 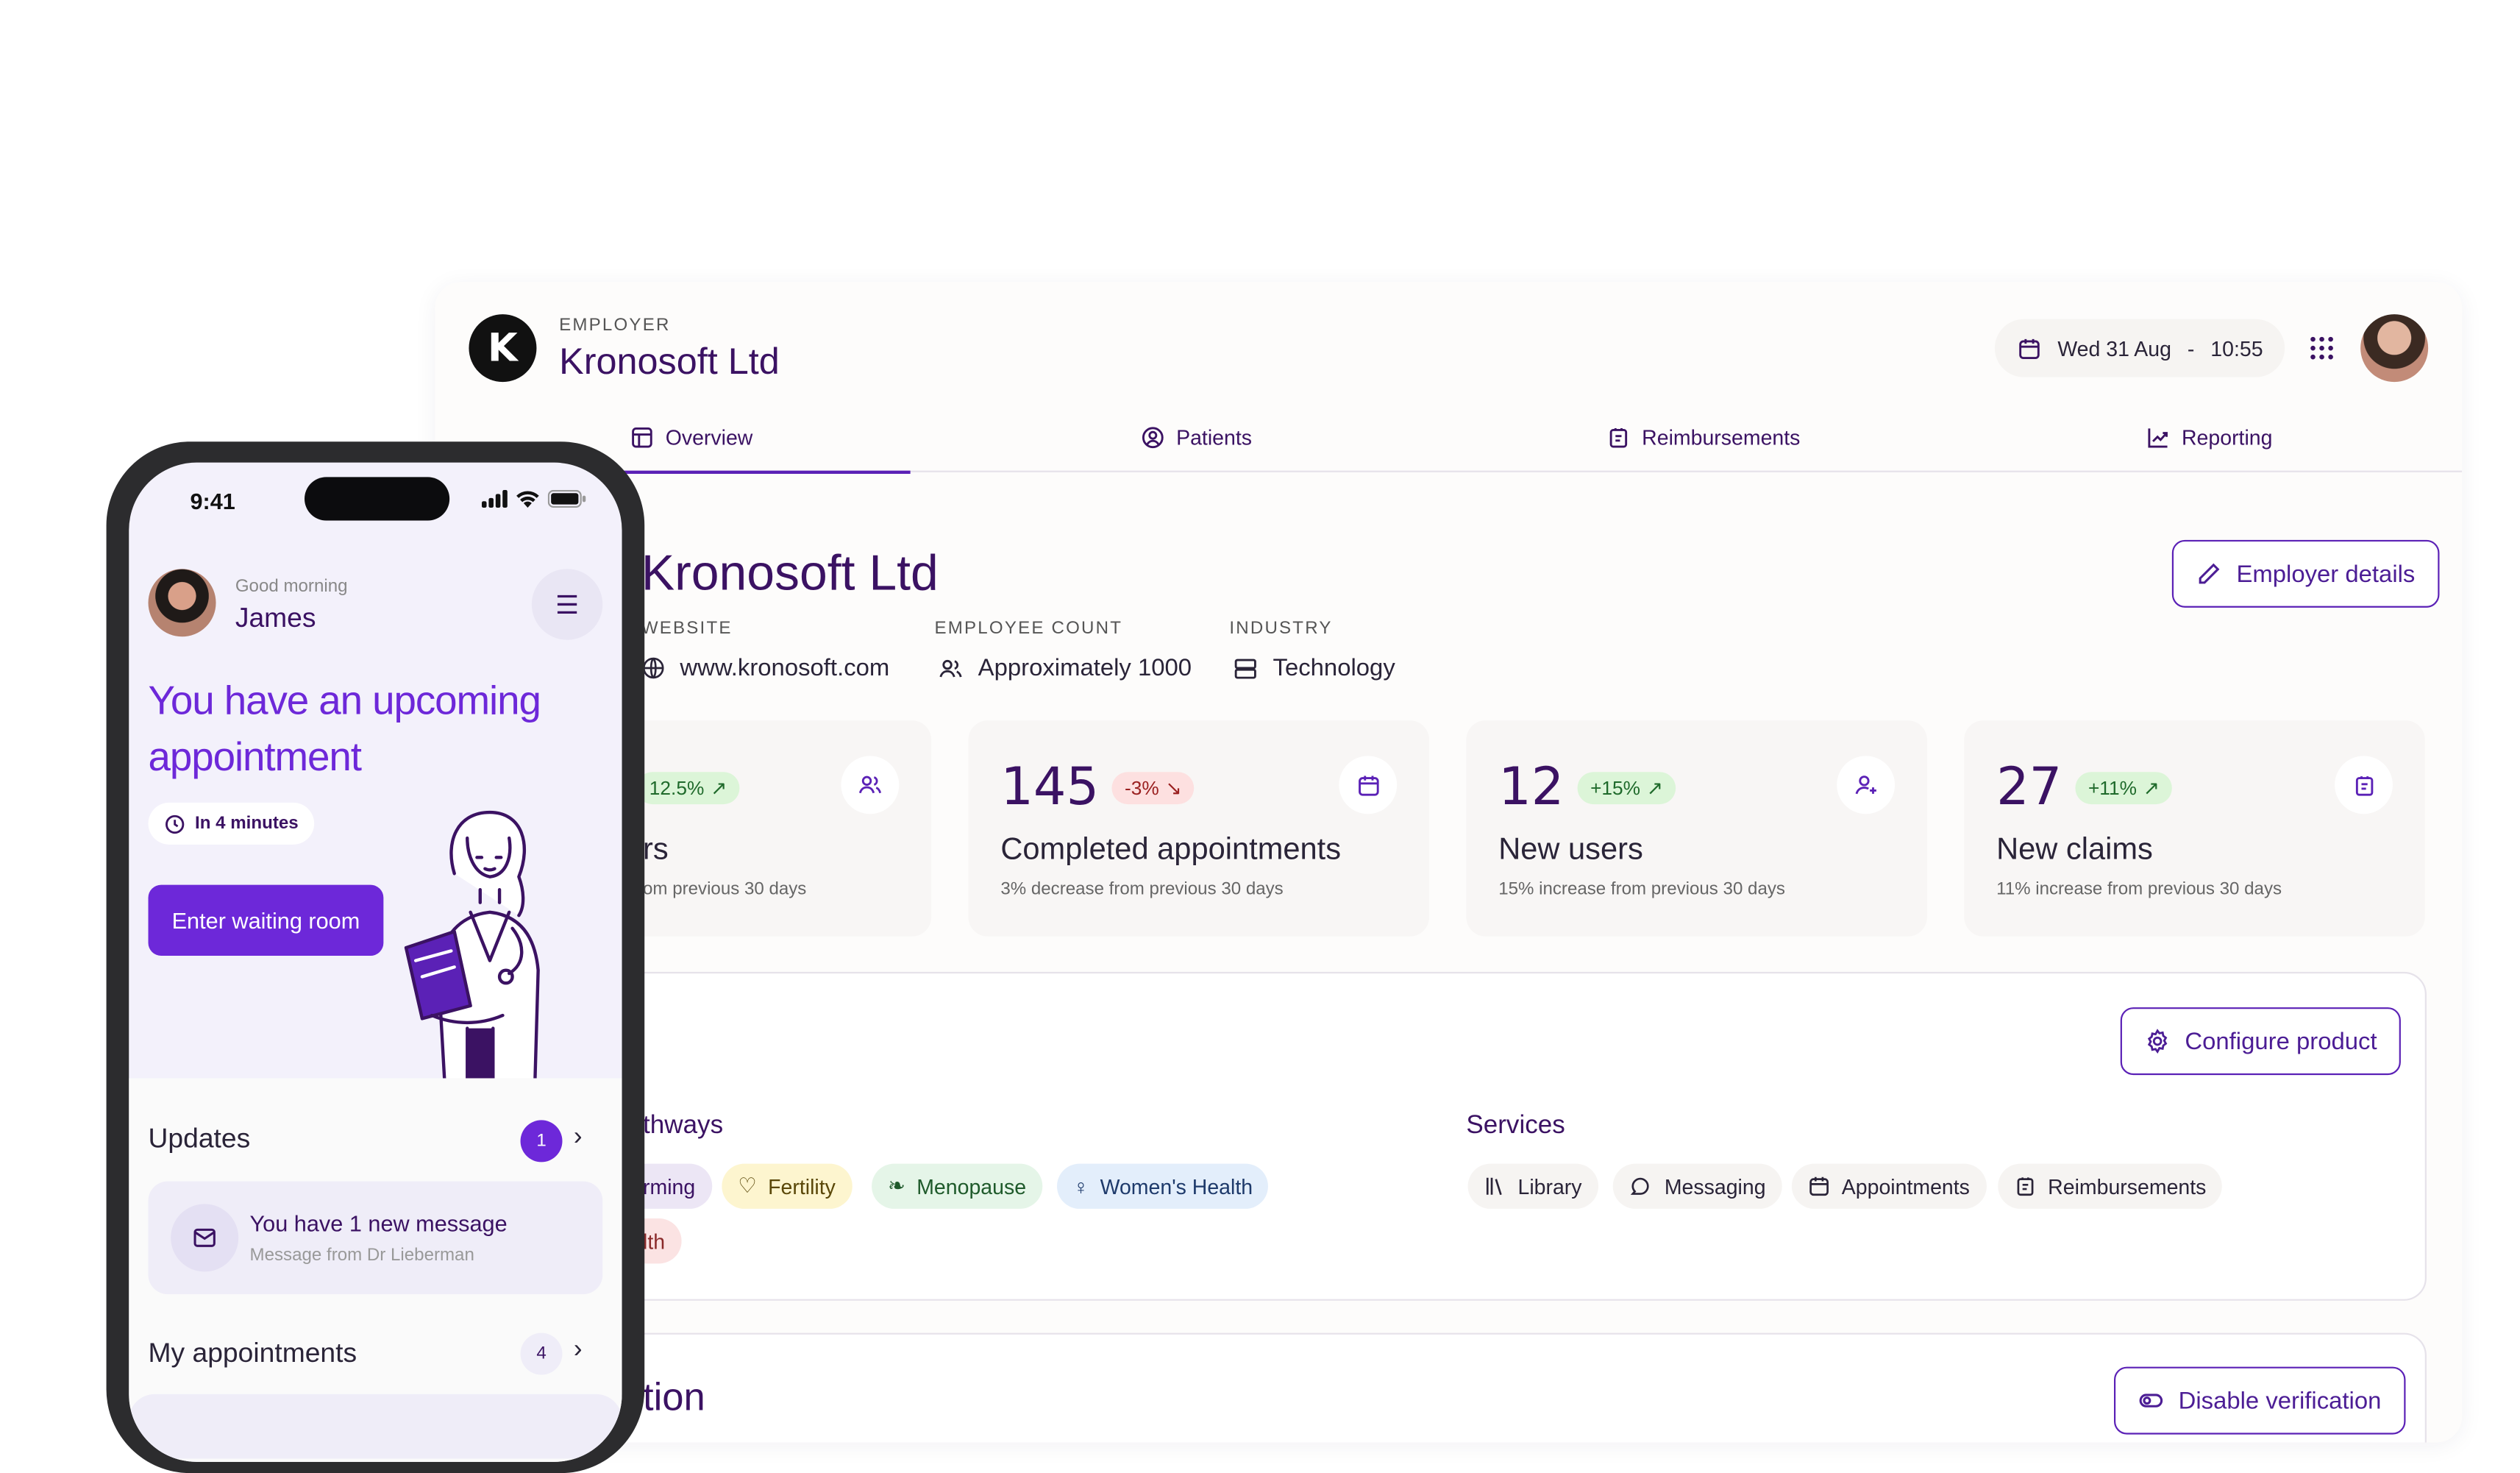 I want to click on disable-verification-button: Disable verification, so click(x=2259, y=1400).